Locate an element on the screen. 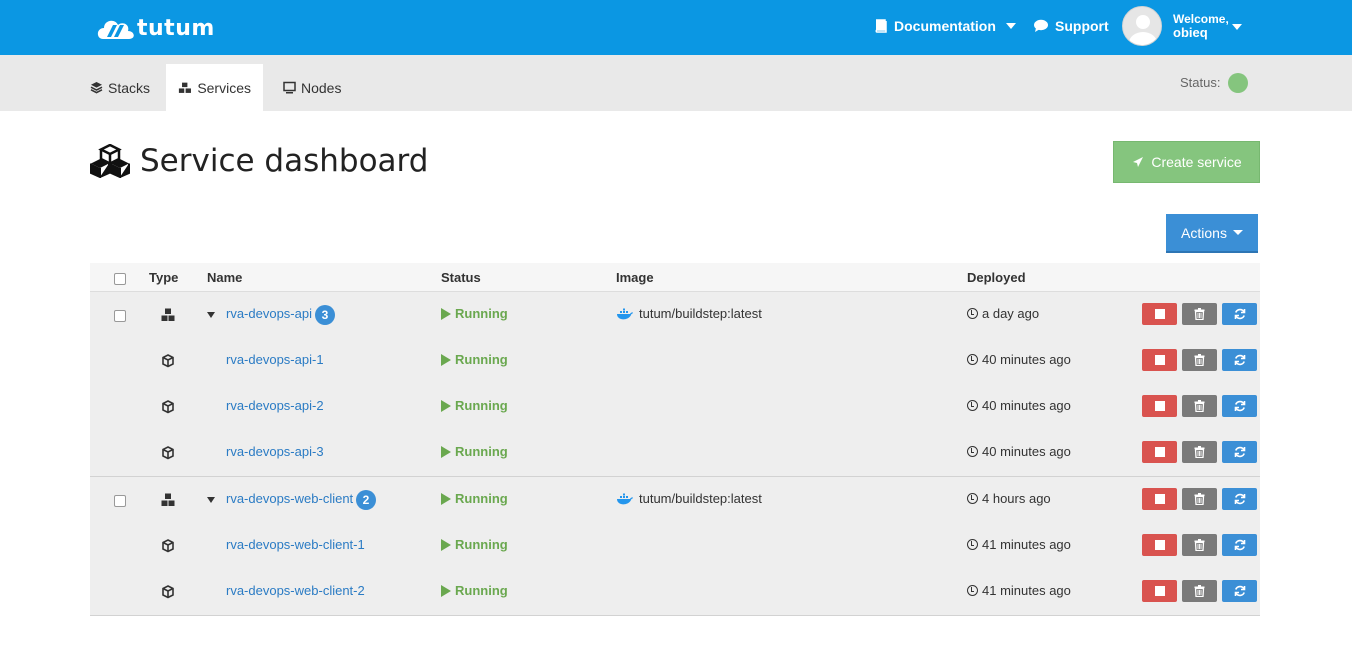 This screenshot has height=649, width=1352. create-service-button: Create service is located at coordinates (1186, 162).